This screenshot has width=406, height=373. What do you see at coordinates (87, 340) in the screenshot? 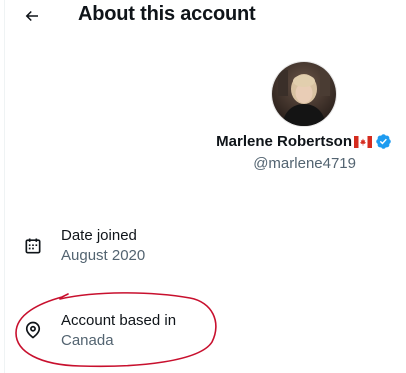
I see `account-based-in-value: Canada` at bounding box center [87, 340].